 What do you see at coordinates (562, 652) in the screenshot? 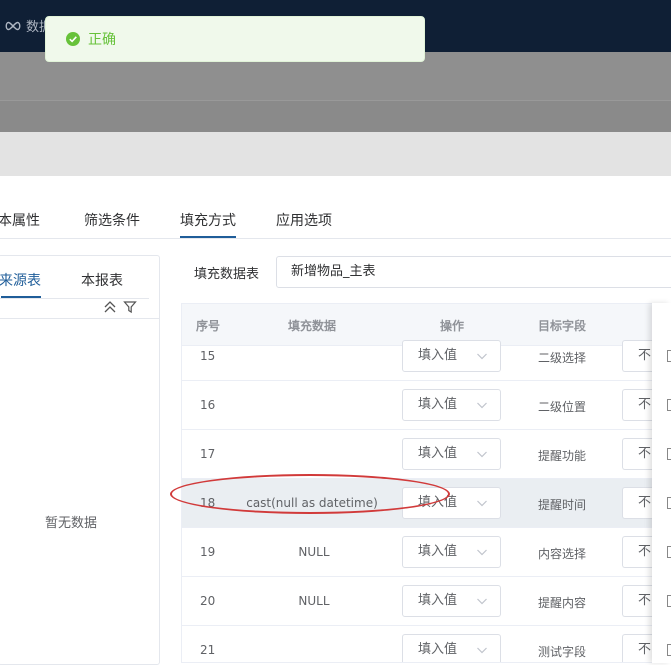
I see `row-target-field: 测试字段` at bounding box center [562, 652].